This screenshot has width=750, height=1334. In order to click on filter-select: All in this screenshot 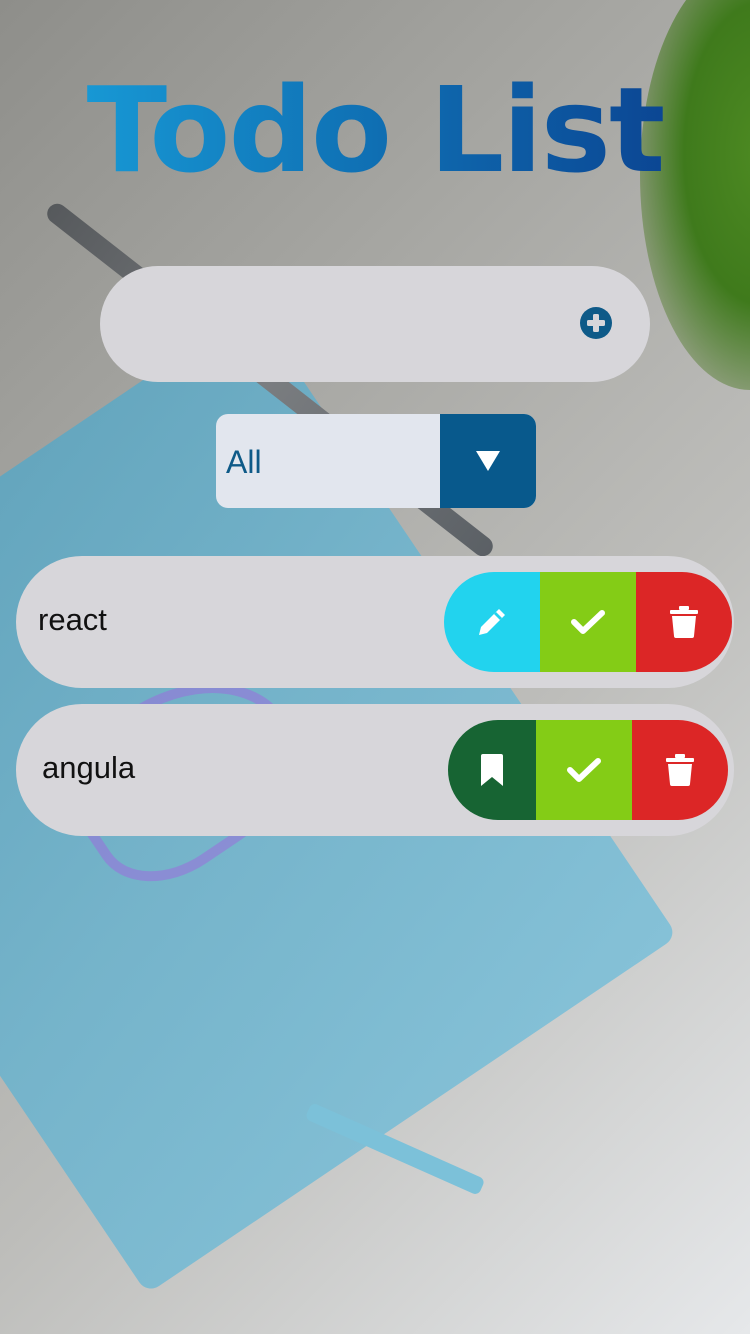, I will do `click(376, 461)`.